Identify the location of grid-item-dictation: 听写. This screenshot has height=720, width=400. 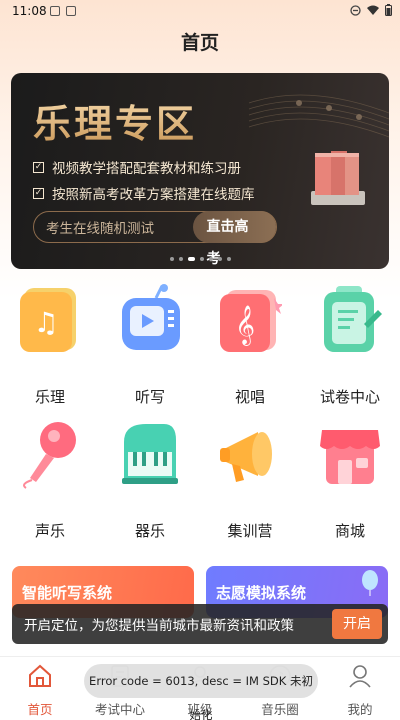
(150, 345).